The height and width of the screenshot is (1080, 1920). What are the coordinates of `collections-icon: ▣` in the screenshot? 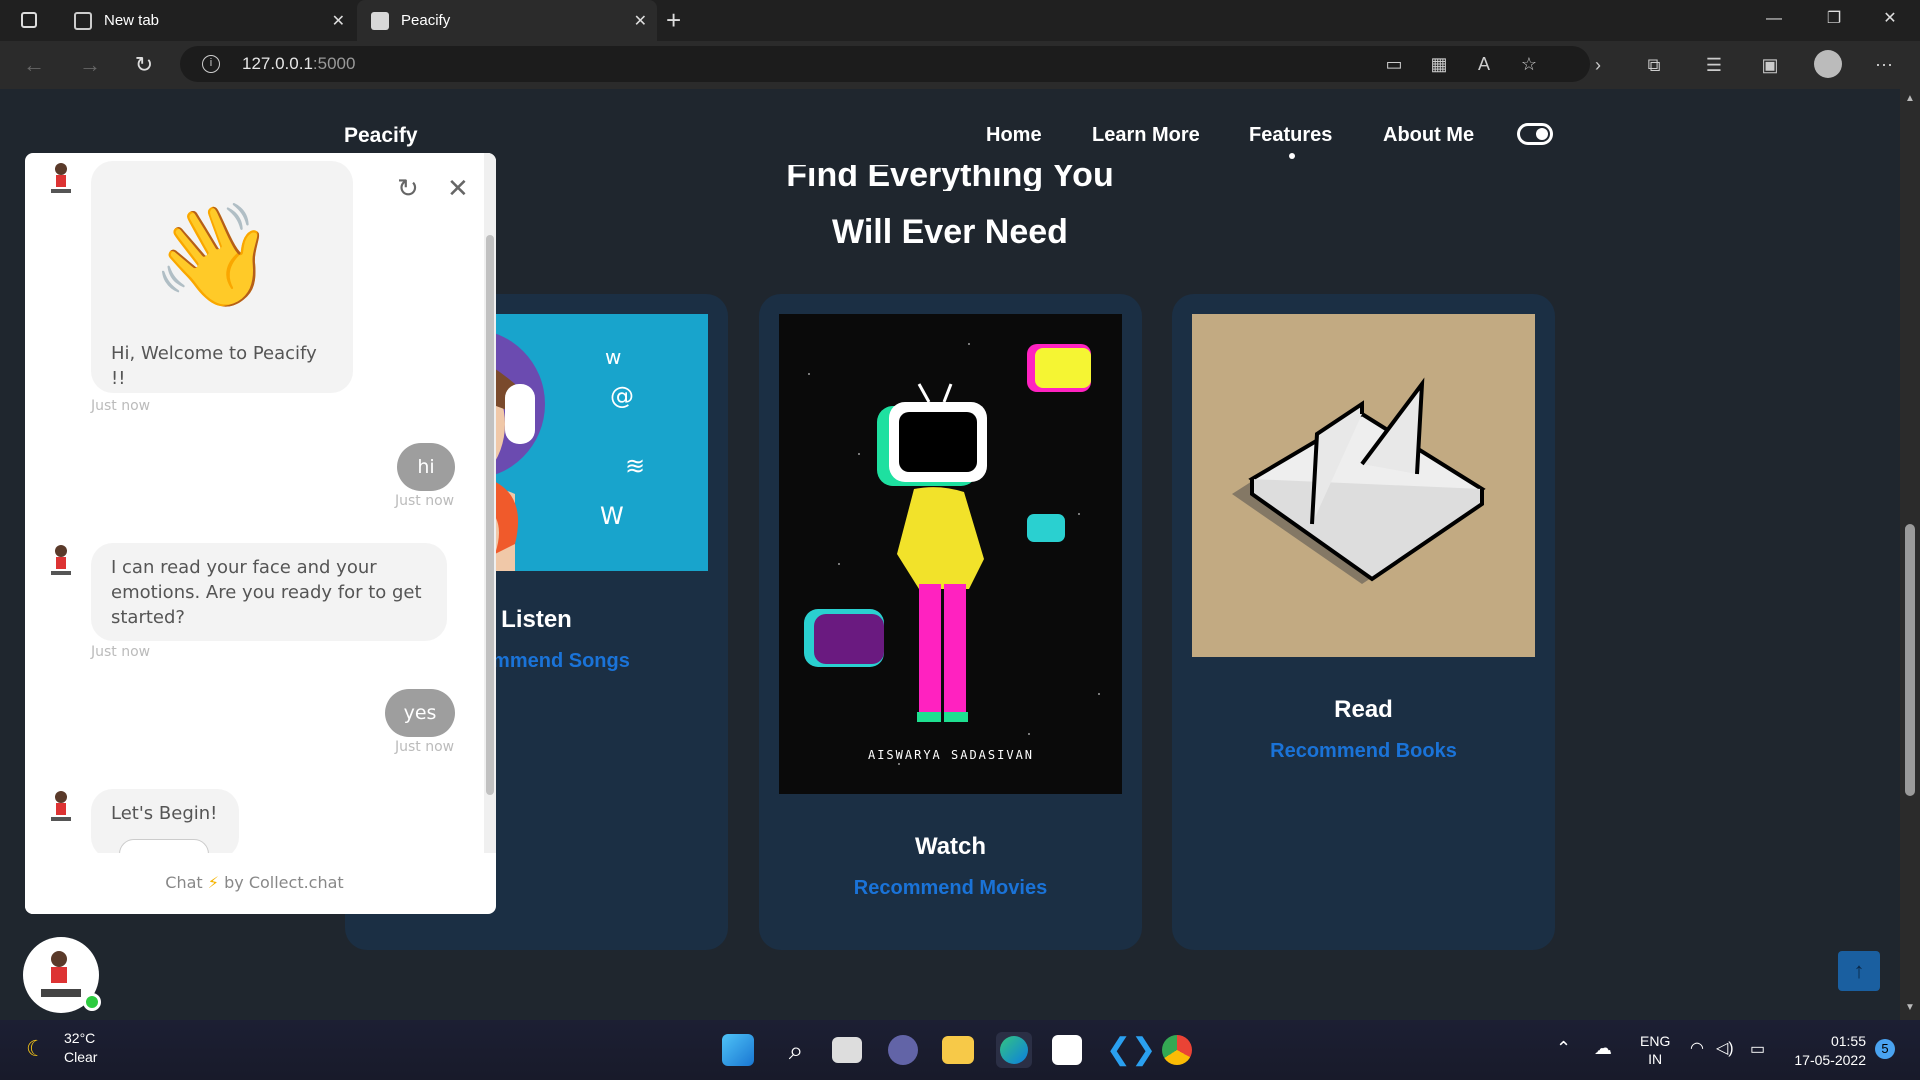 It's located at (1770, 65).